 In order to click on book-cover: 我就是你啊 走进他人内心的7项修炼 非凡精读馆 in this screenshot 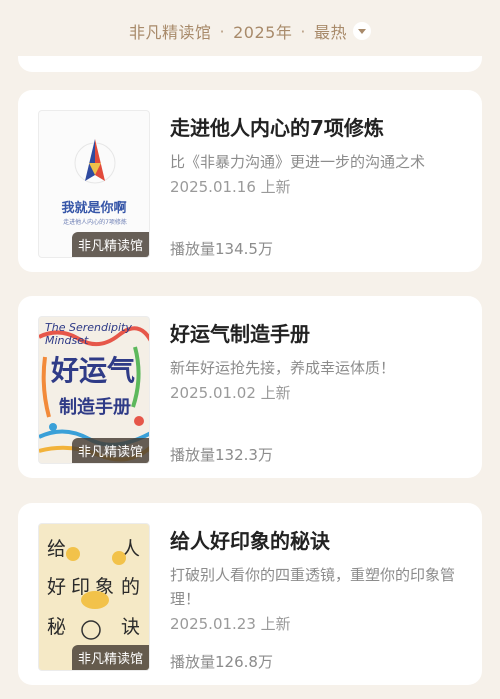, I will do `click(94, 184)`.